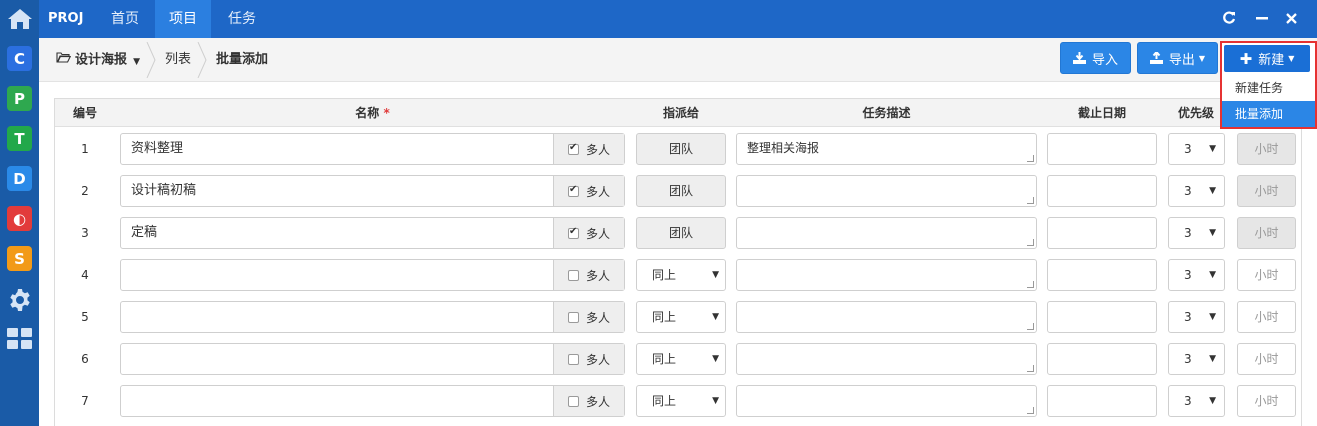 This screenshot has width=1317, height=426. What do you see at coordinates (183, 19) in the screenshot?
I see `nav-project: 项目` at bounding box center [183, 19].